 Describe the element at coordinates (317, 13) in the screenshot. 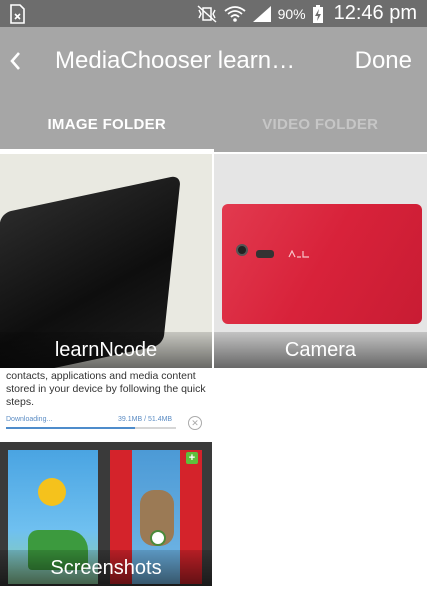

I see `battery-charging-icon` at that location.